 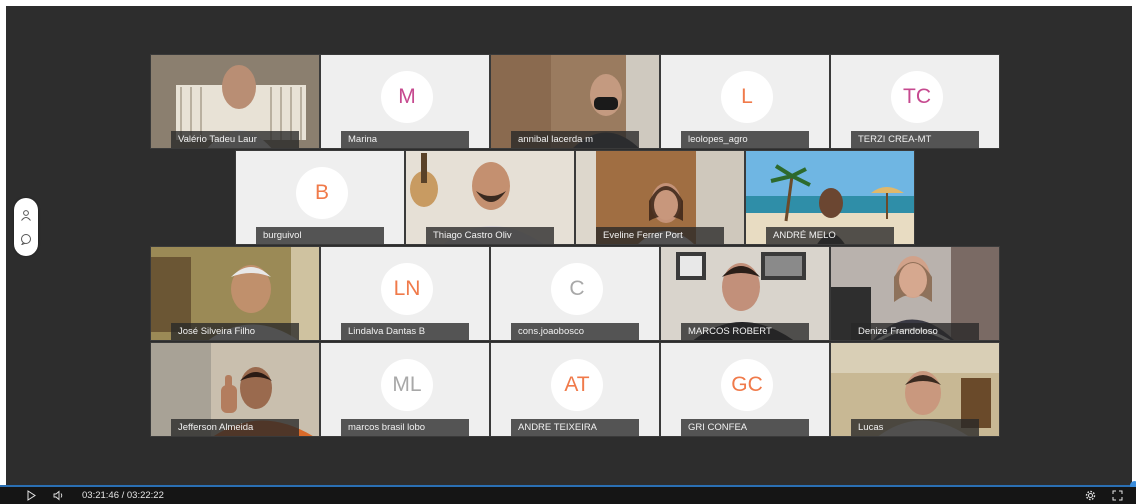 What do you see at coordinates (915, 139) in the screenshot?
I see `participant-name: TERZI CREA-MT` at bounding box center [915, 139].